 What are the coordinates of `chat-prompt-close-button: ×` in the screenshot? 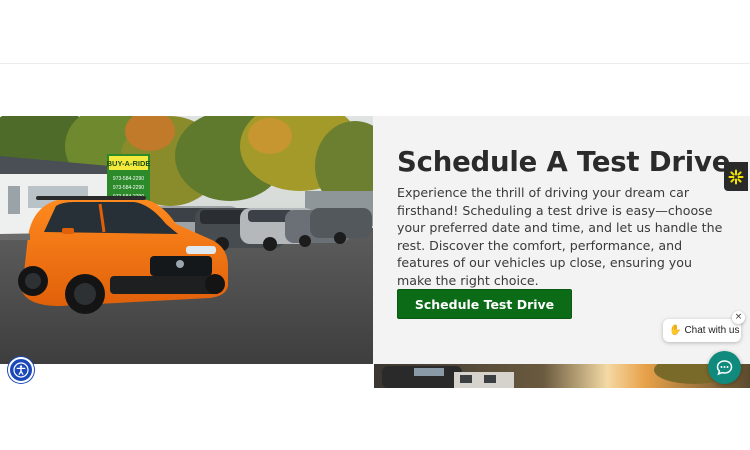 It's located at (738, 317).